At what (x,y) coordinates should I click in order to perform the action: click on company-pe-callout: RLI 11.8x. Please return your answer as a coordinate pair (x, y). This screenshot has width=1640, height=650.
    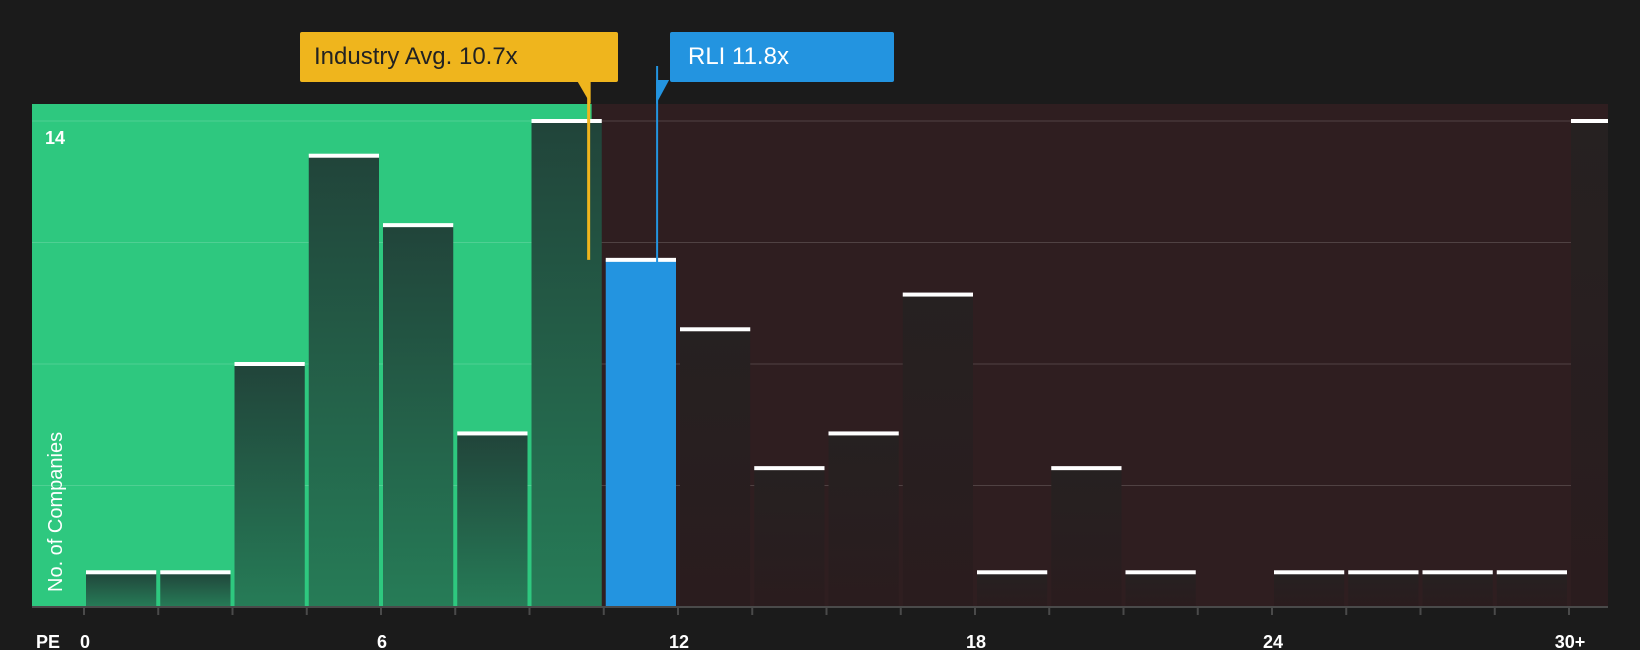
    Looking at the image, I should click on (782, 57).